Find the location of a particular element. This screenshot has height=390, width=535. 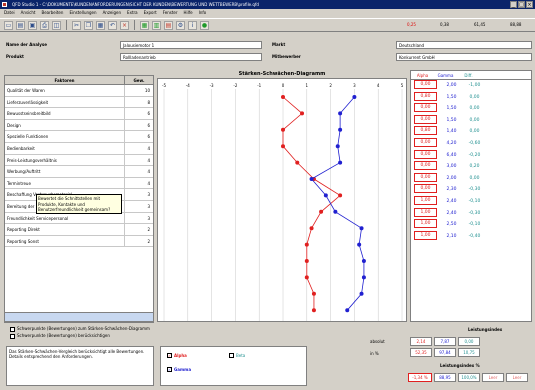

maximize-button: □ is located at coordinates (521, 4).